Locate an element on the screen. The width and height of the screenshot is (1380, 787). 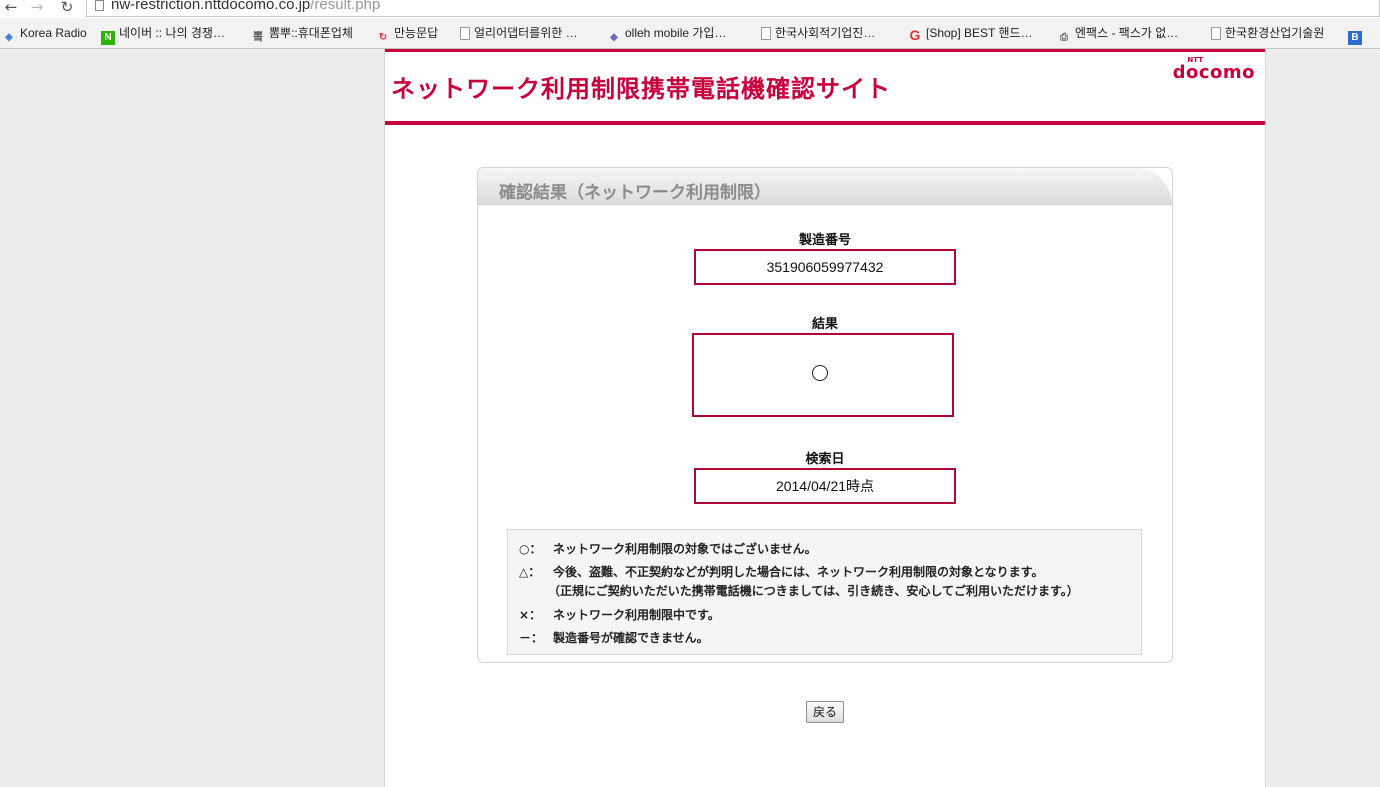
legend-row-dash: －： 製造番号が確認できません。 is located at coordinates (614, 637).